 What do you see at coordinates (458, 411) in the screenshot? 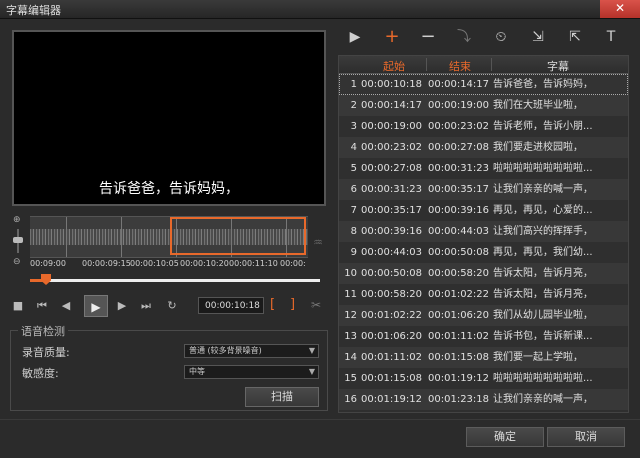
I see `end-time: 00:01:27:16` at bounding box center [458, 411].